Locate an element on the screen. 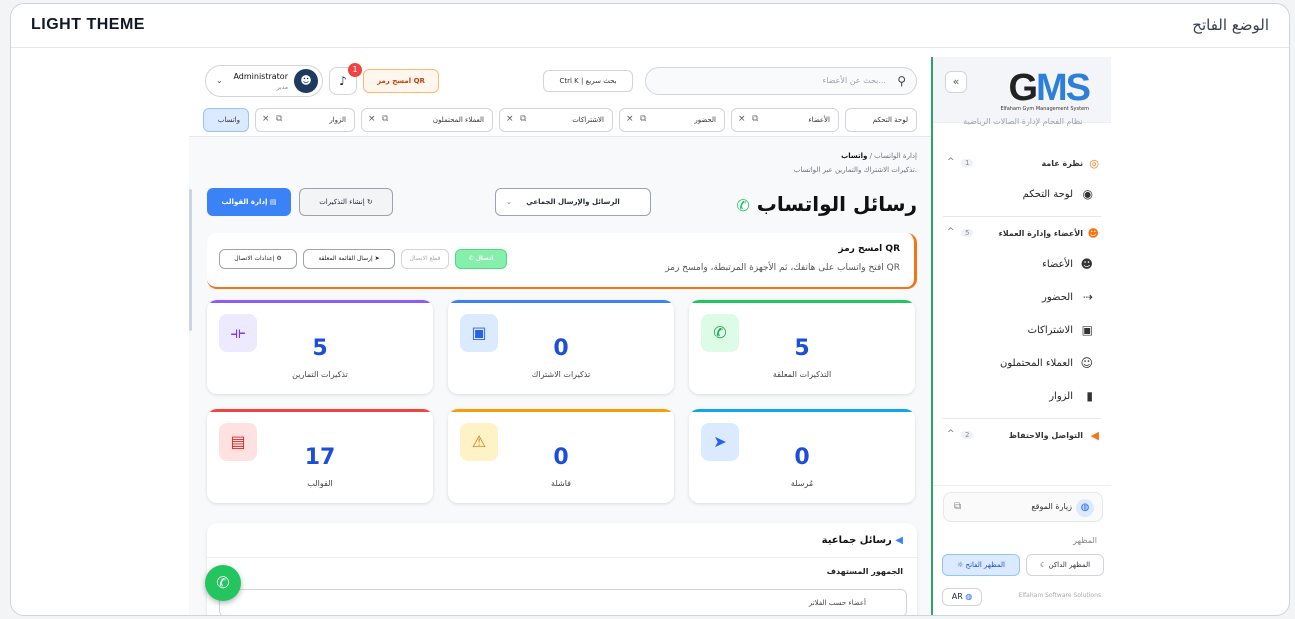 The height and width of the screenshot is (619, 1295). sidebar-item-members: ☻ الأعضاء is located at coordinates (1022, 265).